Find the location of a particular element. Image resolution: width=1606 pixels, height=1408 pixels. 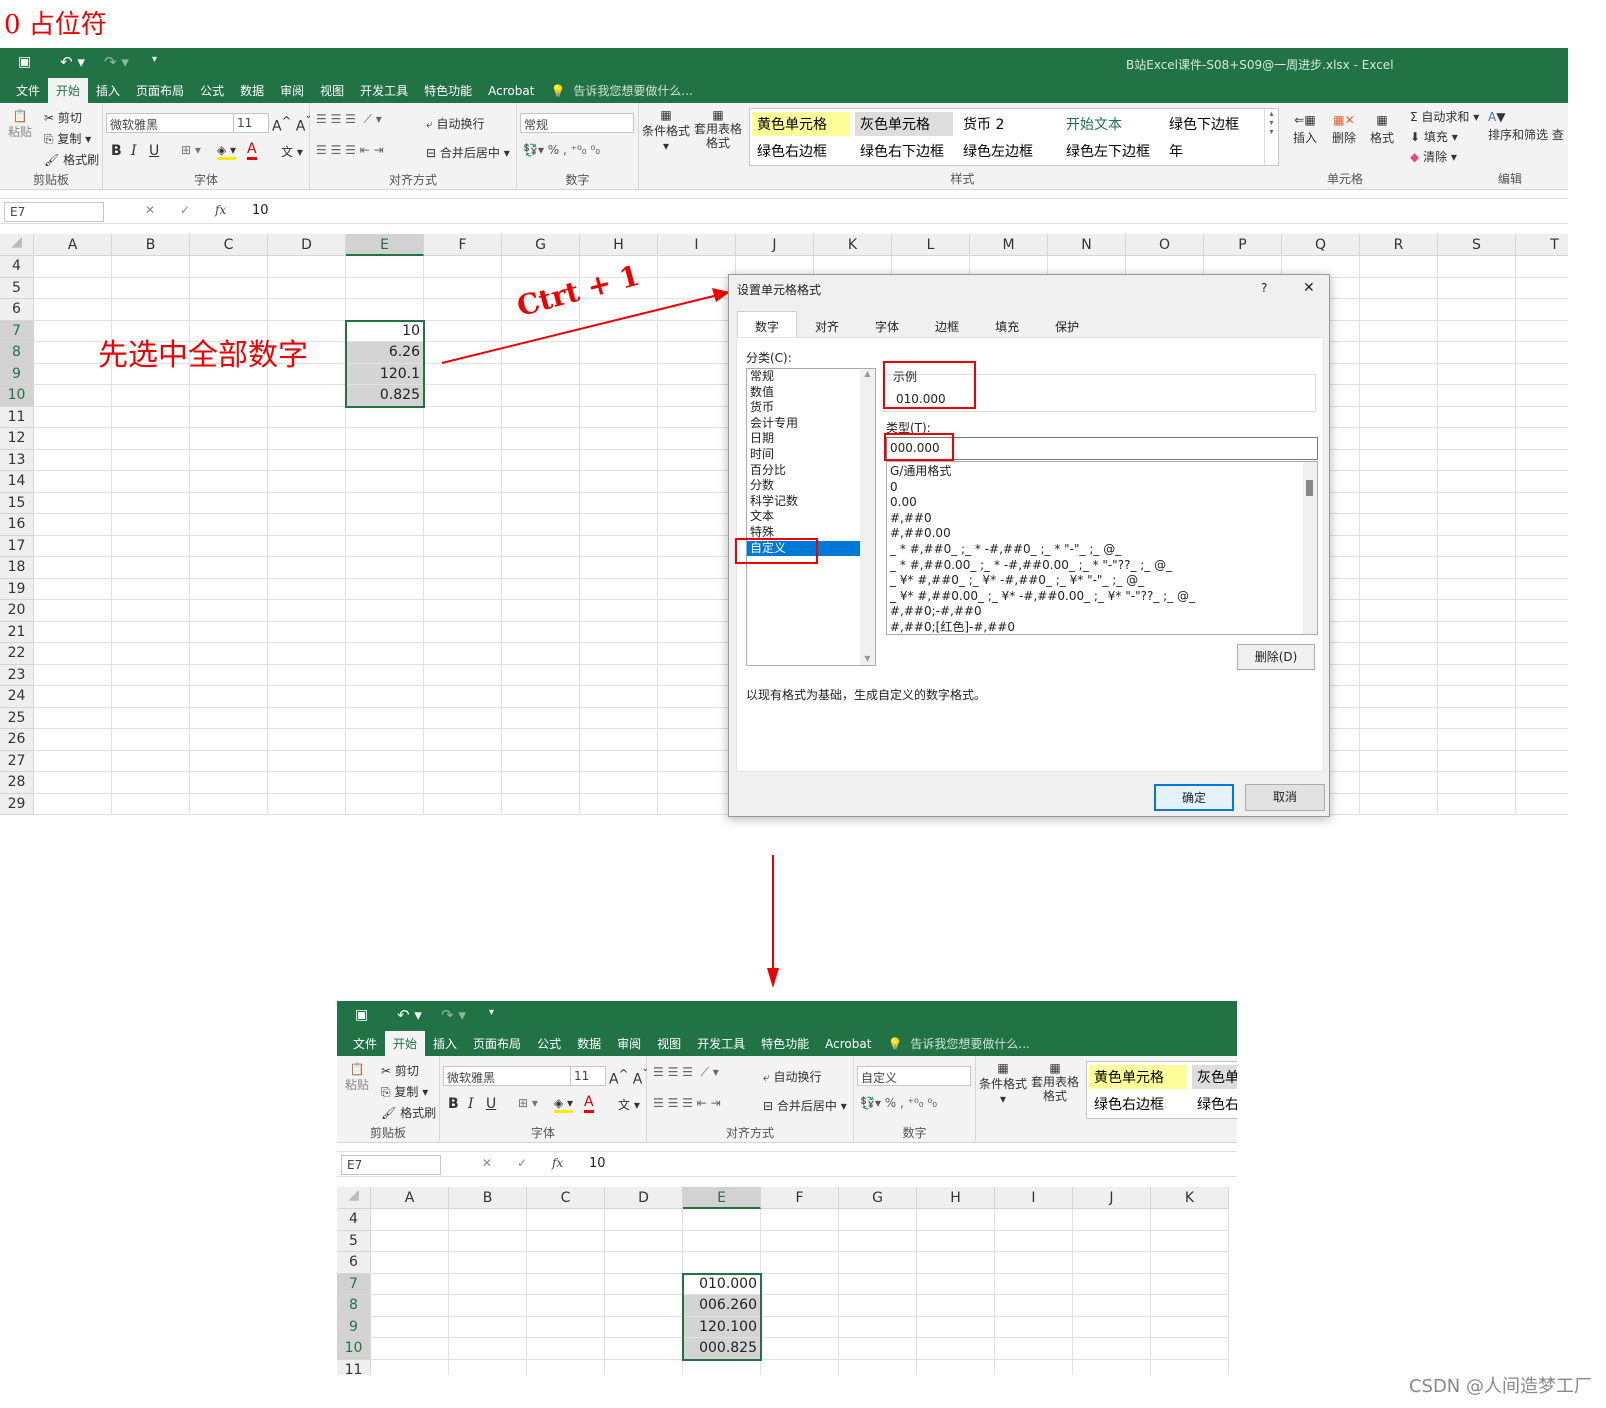

cell-F10 is located at coordinates (800, 1349).